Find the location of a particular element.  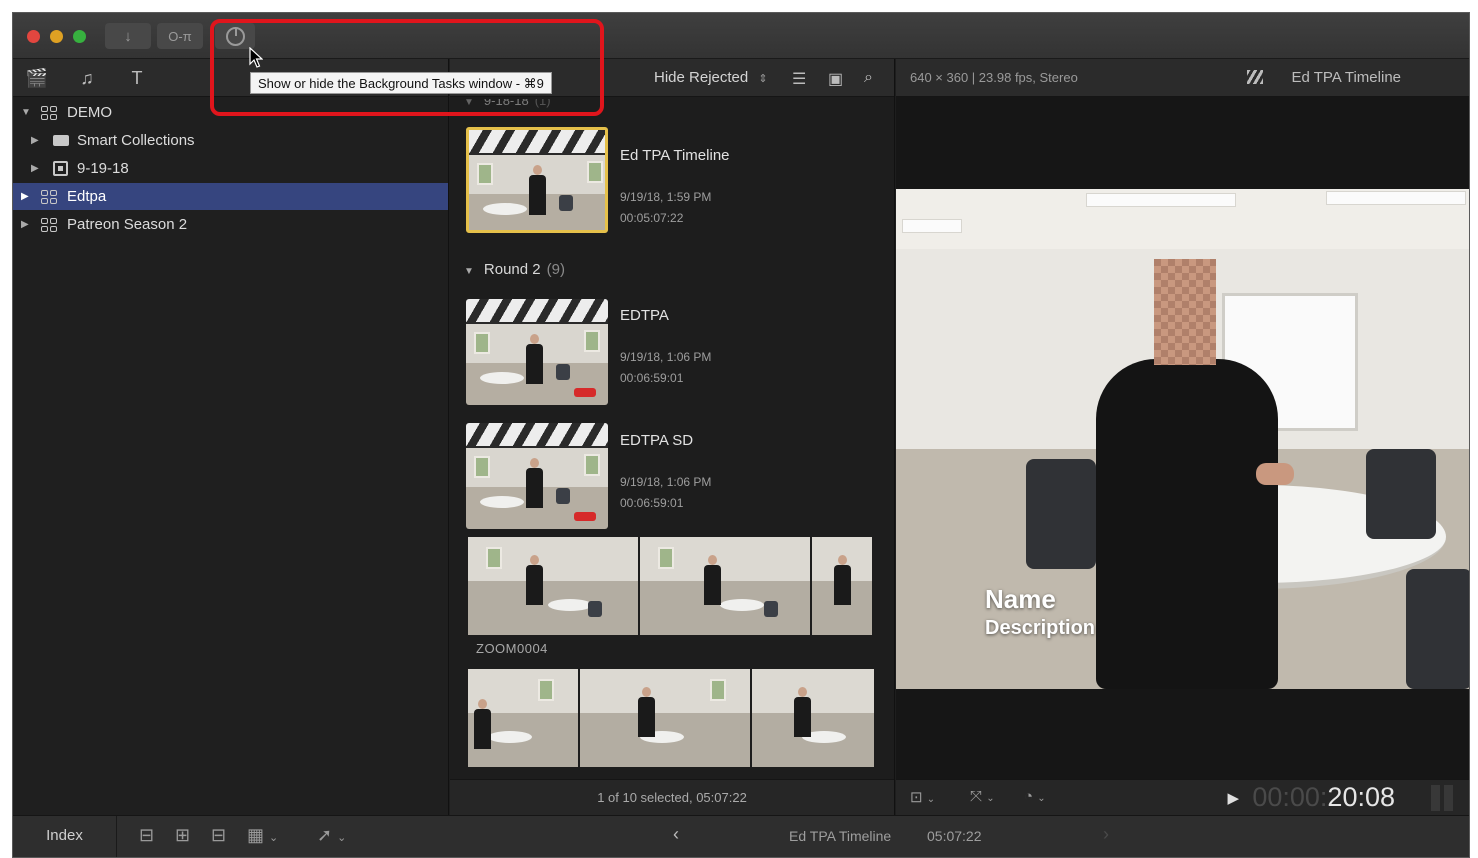

pixelated-face-image is located at coordinates (1185, 312).